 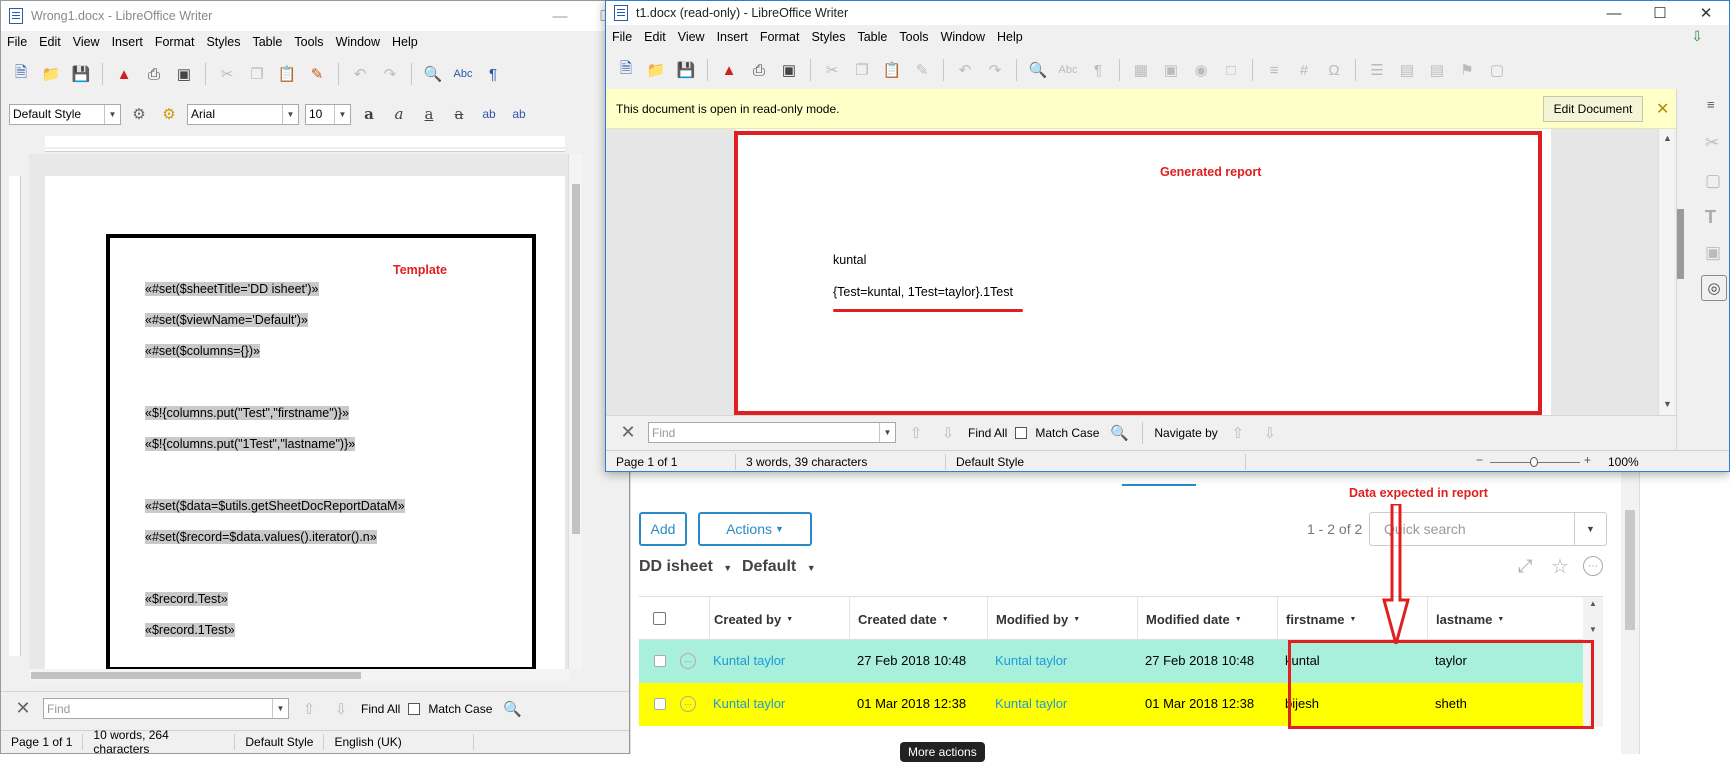 I want to click on scroll-up-icon: ▲, so click(x=1593, y=603).